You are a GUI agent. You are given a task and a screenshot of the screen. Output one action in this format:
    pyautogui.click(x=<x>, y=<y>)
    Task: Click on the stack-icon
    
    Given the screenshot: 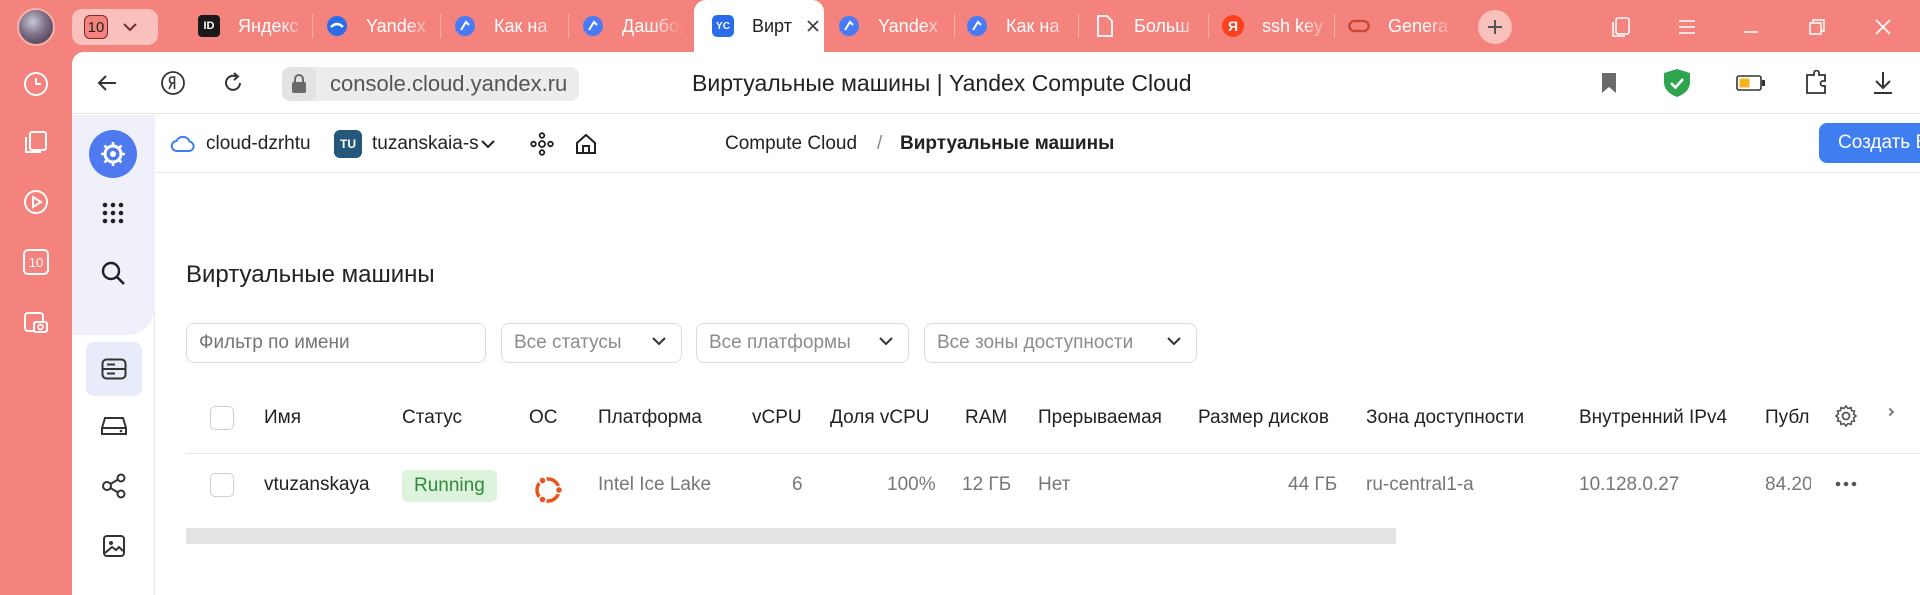 What is the action you would take?
    pyautogui.click(x=36, y=142)
    